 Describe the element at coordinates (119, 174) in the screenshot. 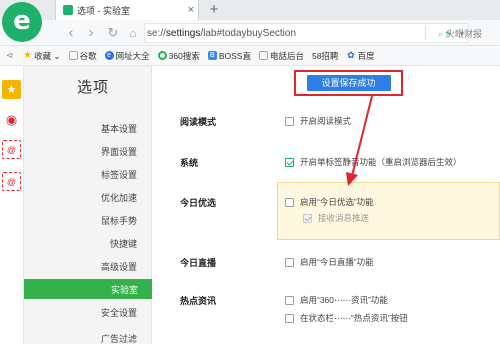

I see `sidebar-item-tabs: 标签设置` at that location.